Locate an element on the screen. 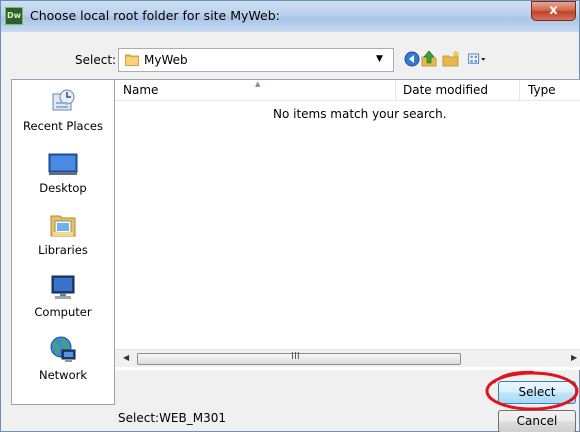  horizontal-scrollbar: ◀ III ▶ is located at coordinates (347, 358).